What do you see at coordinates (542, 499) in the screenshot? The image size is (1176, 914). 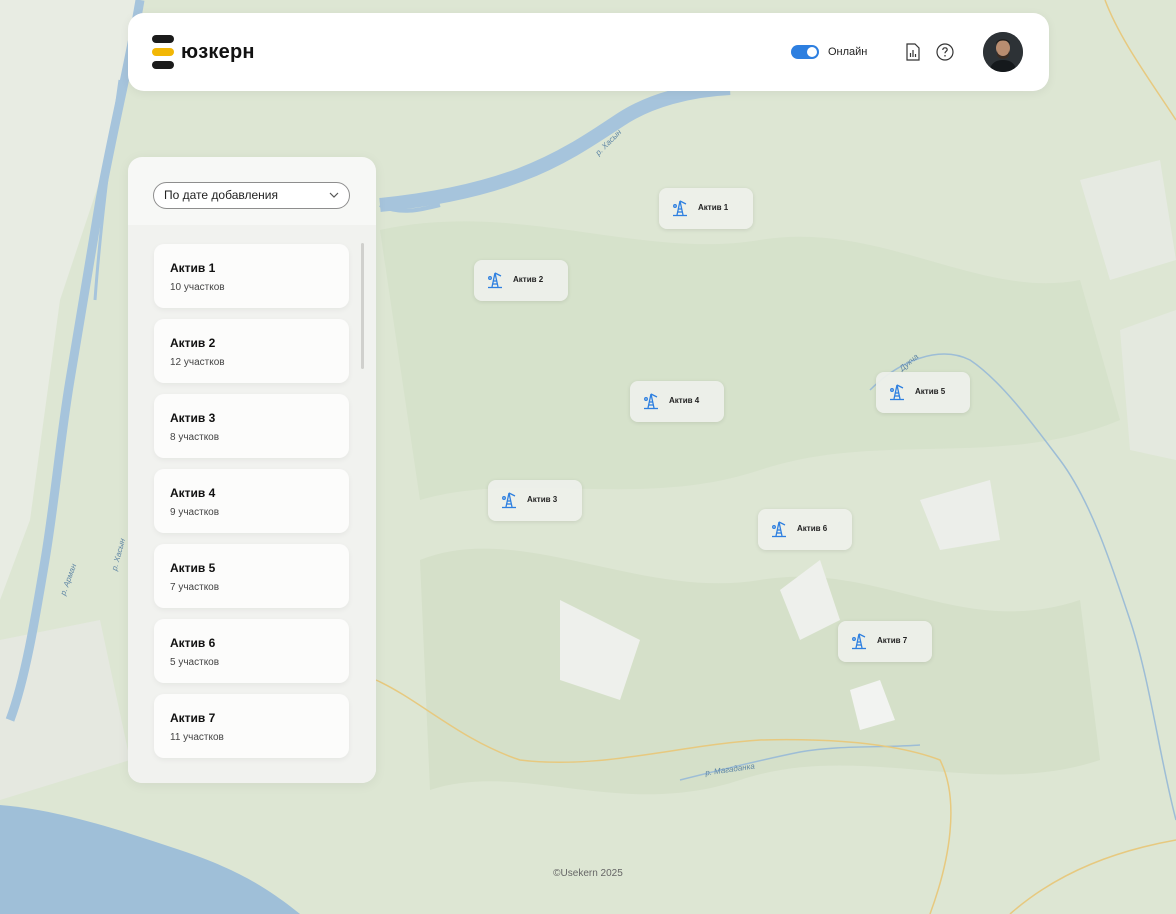 I see `marker-label: Актив 3` at bounding box center [542, 499].